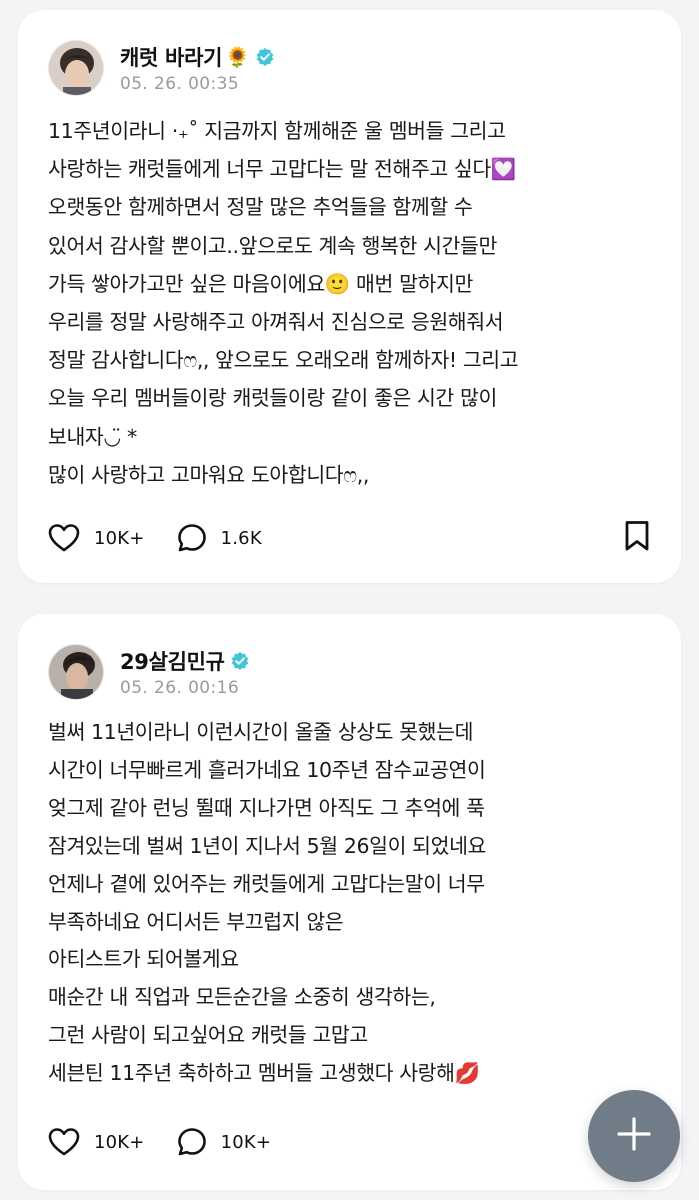 The image size is (699, 1200). I want to click on timestamp: 05. 26. 00:35, so click(180, 84).